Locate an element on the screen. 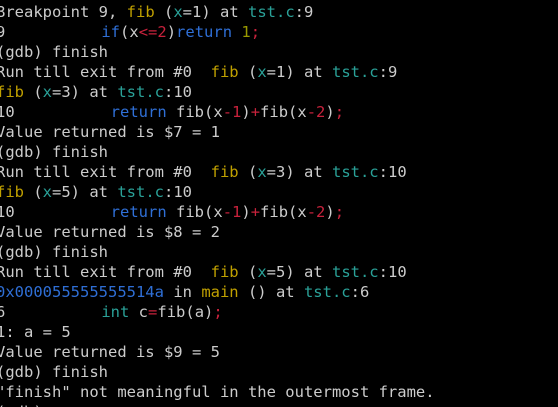 Image resolution: width=558 pixels, height=407 pixels. terminal-line: 6 int c=fib(a); is located at coordinates (279, 312).